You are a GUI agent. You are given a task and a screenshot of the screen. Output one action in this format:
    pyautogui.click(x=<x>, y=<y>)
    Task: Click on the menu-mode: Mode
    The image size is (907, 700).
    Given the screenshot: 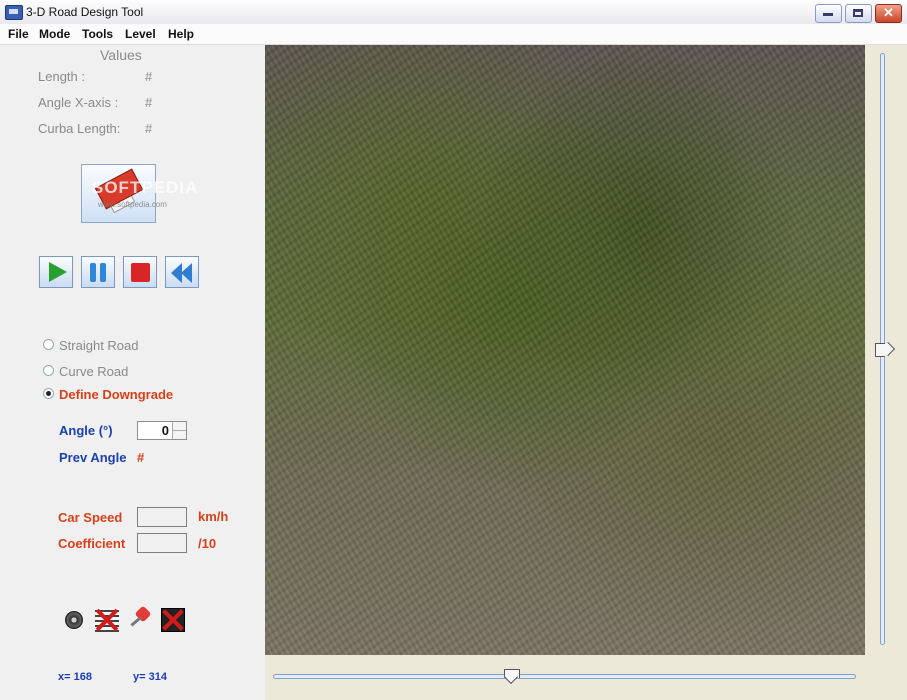 What is the action you would take?
    pyautogui.click(x=54, y=34)
    